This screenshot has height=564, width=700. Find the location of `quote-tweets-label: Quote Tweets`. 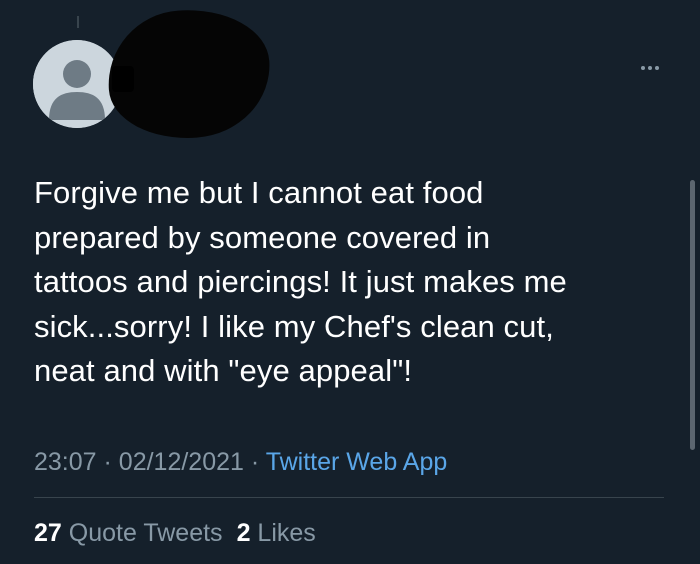

quote-tweets-label: Quote Tweets is located at coordinates (145, 533).